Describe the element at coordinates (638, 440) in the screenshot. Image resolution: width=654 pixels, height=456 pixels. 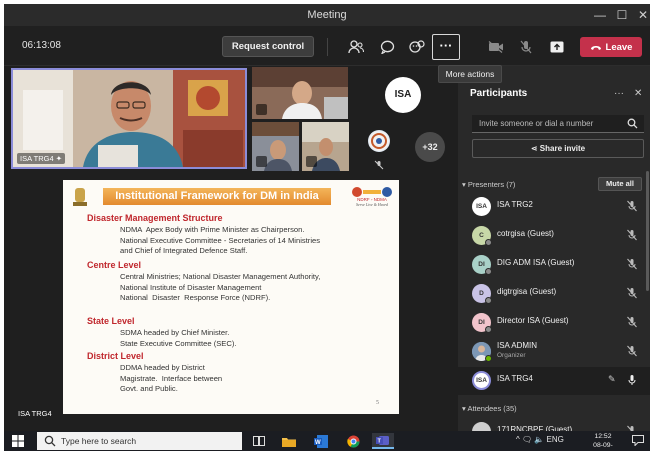
I see `notification-center-icon` at that location.